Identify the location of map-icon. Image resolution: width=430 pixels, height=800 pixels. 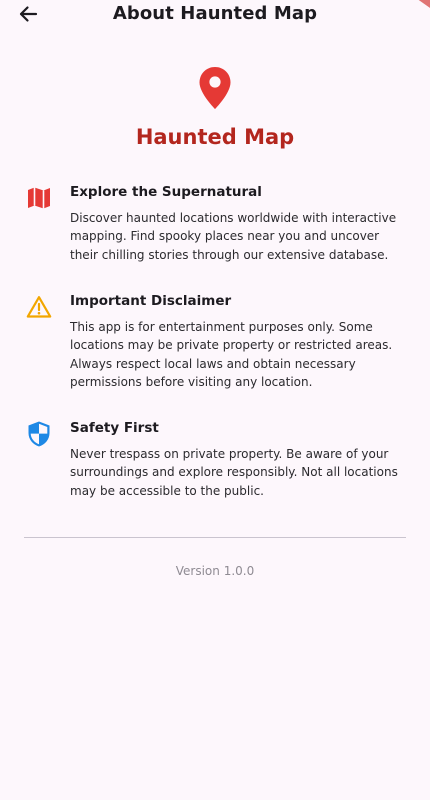
(39, 198).